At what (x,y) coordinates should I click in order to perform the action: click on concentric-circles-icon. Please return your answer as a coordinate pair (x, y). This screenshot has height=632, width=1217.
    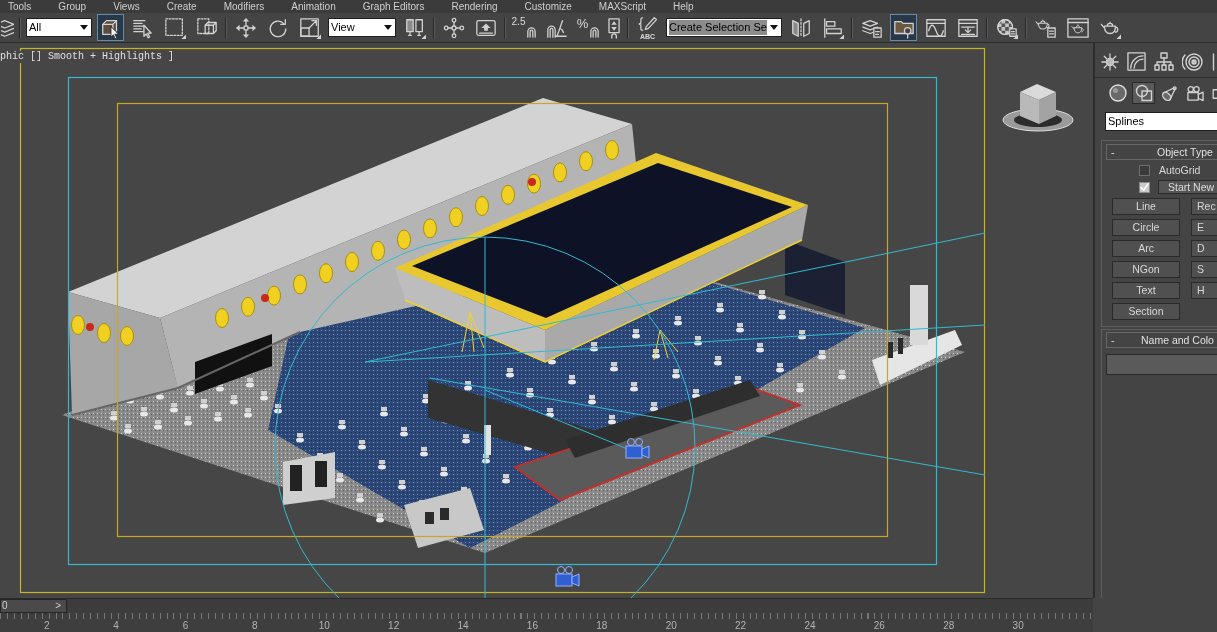
    Looking at the image, I should click on (1193, 61).